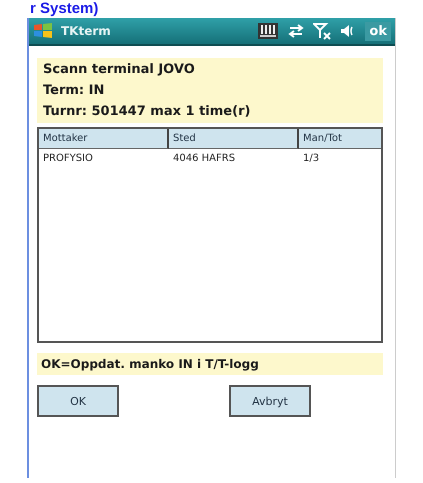 This screenshot has height=483, width=423. Describe the element at coordinates (210, 364) in the screenshot. I see `hint-text: OK=Oppdat. manko IN i T/T-logg` at that location.